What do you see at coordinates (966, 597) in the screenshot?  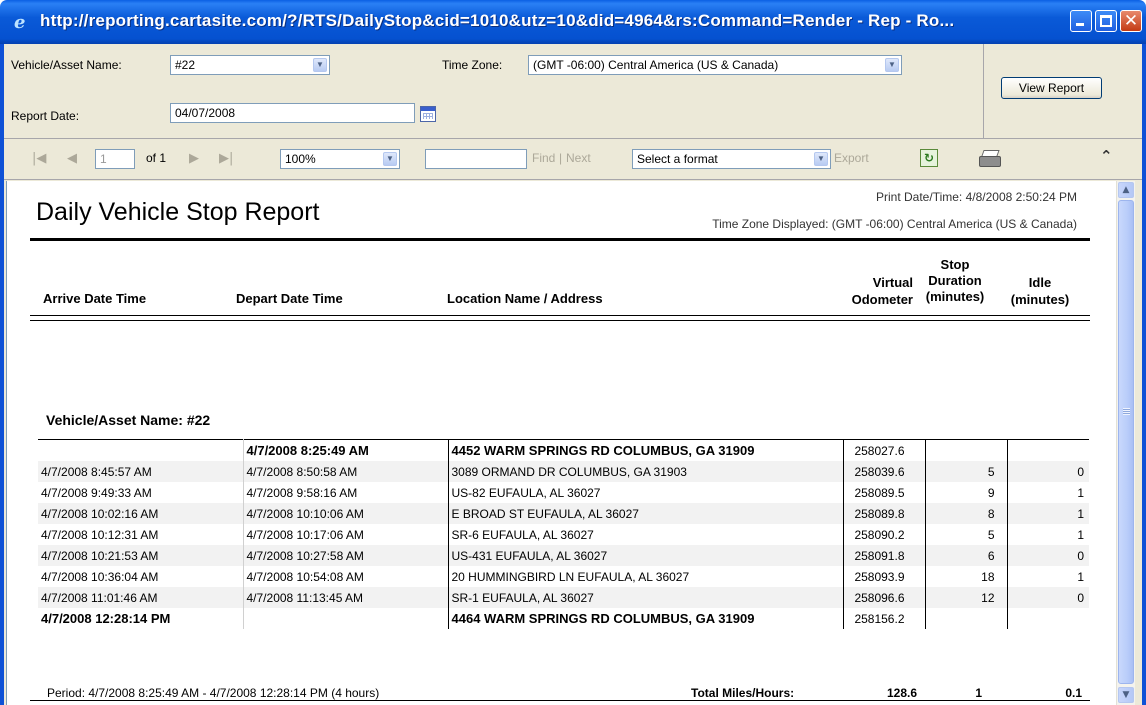 I see `stop-duration-cell: 12` at bounding box center [966, 597].